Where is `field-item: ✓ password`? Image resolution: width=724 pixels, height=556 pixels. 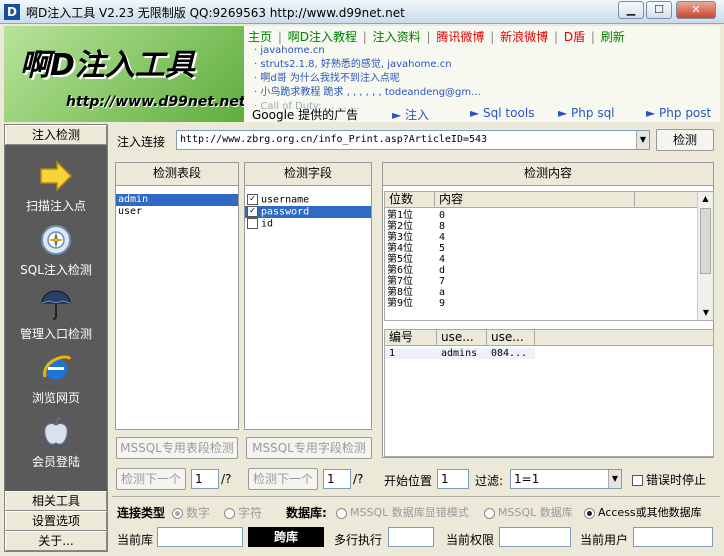 field-item: ✓ password is located at coordinates (308, 212).